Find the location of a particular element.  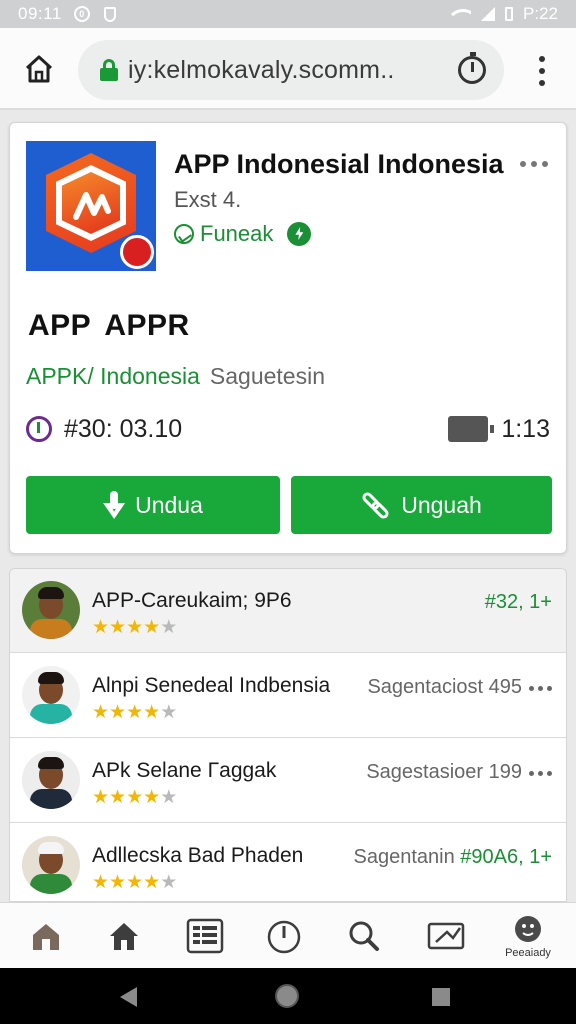

wifi-icon is located at coordinates (460, 14).